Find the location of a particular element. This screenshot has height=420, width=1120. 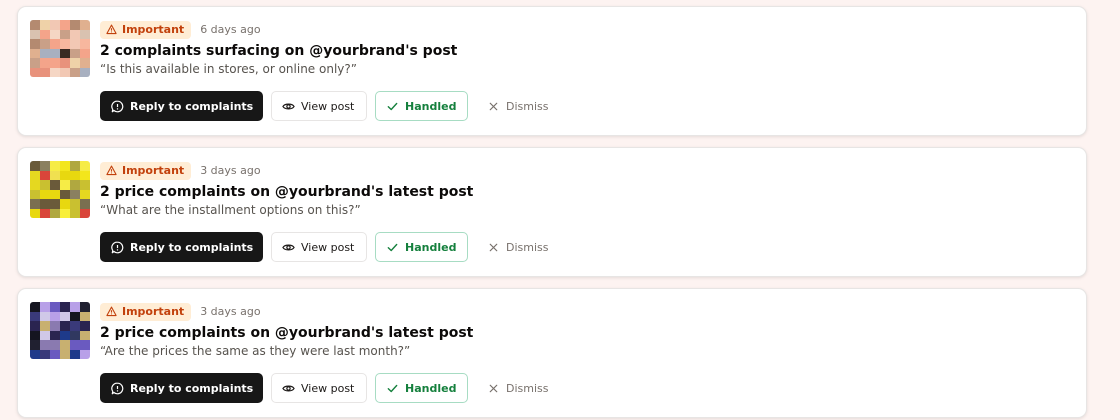

timestamp: 3 days ago is located at coordinates (230, 311).